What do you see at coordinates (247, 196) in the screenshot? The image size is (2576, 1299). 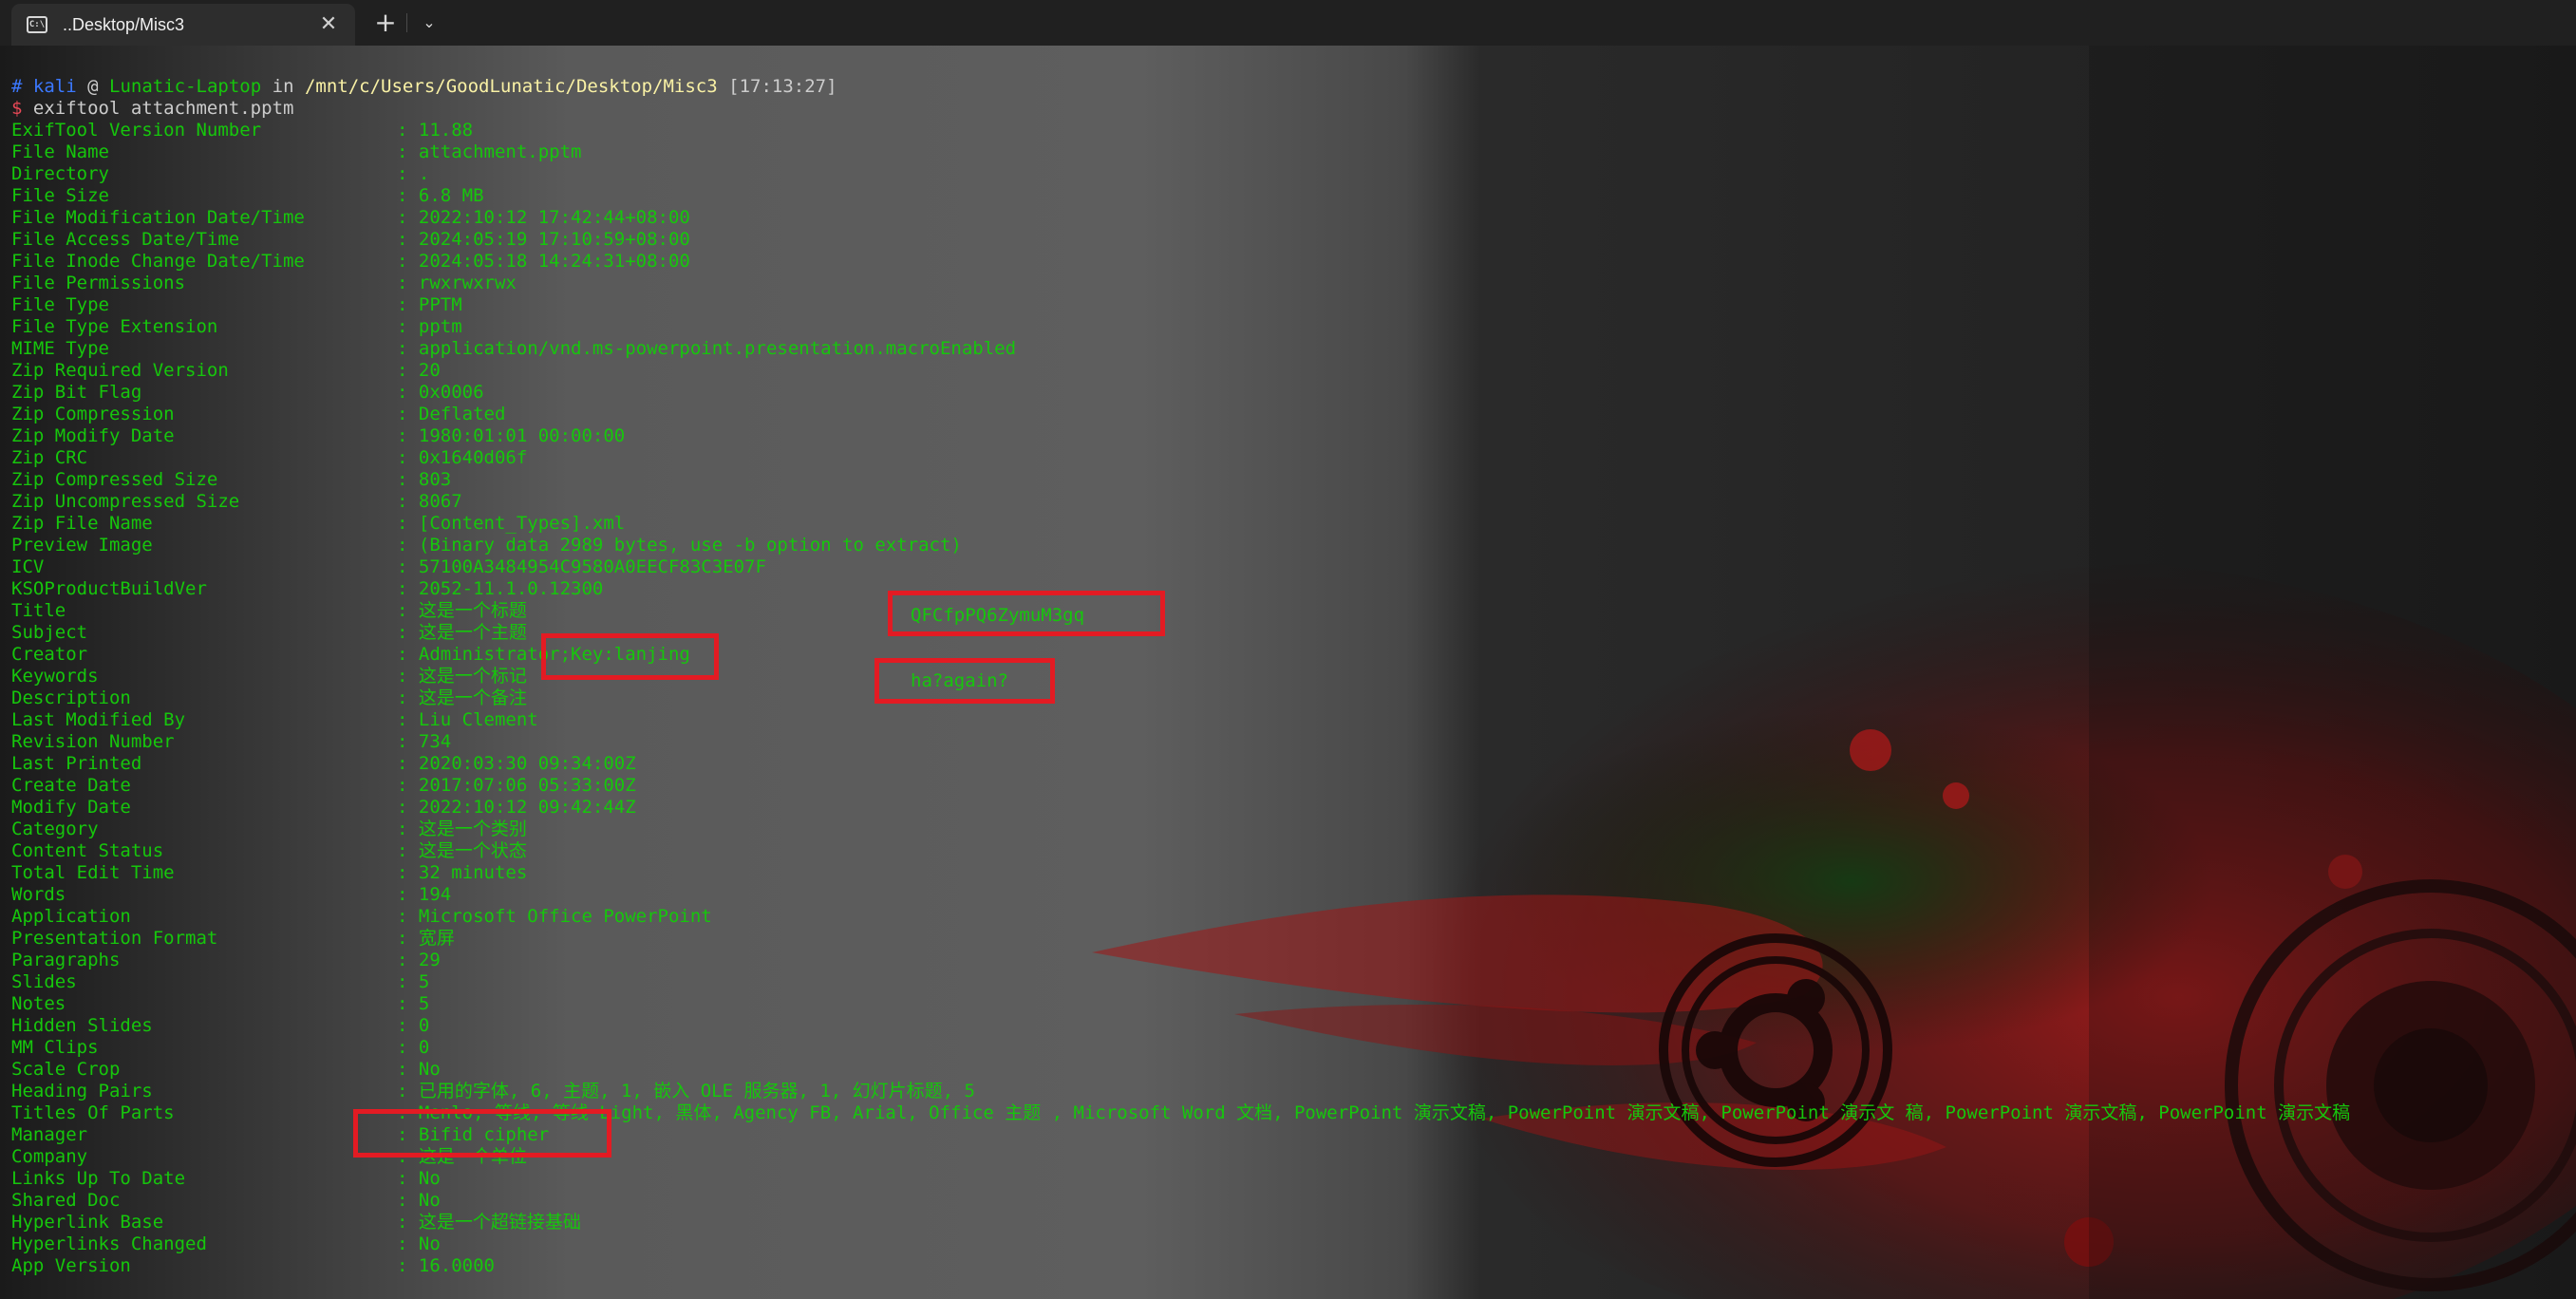 I see `exif-row: File Size: 6.8 MB` at bounding box center [247, 196].